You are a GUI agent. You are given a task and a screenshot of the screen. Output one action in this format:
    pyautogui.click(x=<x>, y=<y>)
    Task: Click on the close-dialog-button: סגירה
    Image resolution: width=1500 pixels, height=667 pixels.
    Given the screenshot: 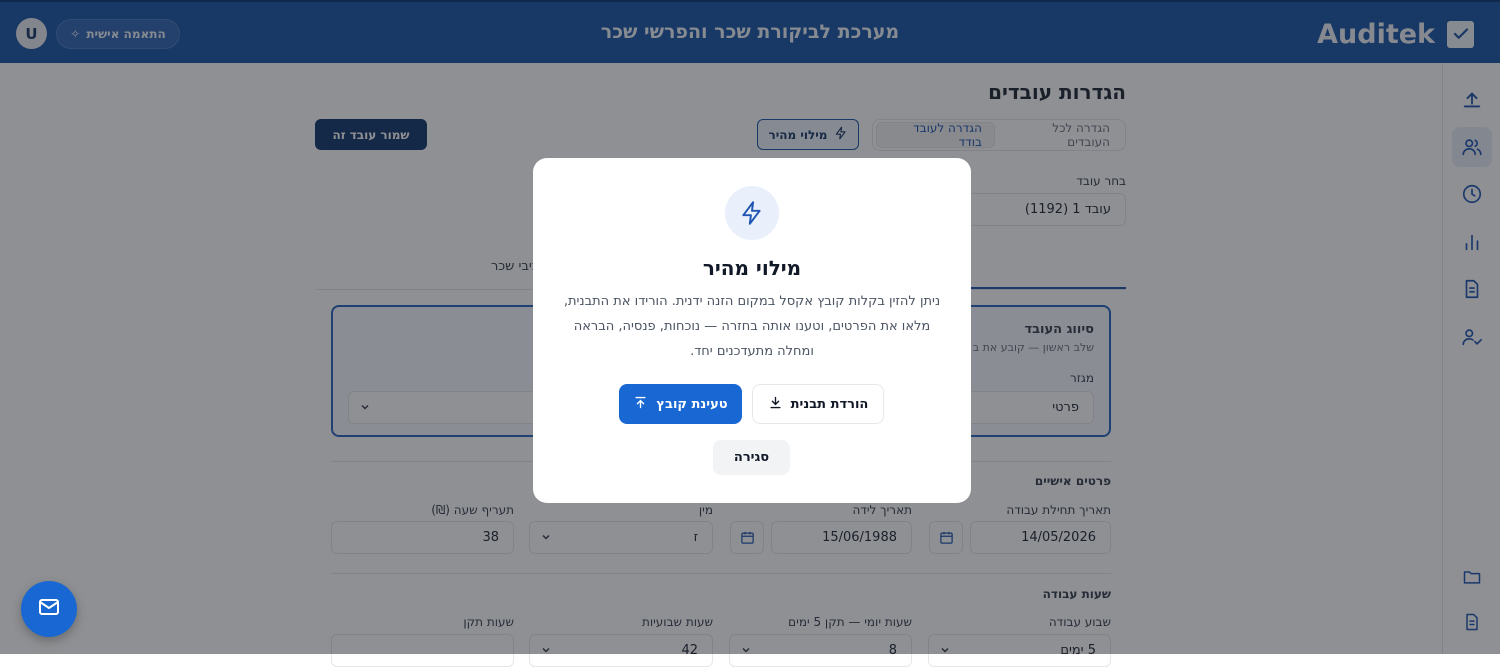 What is the action you would take?
    pyautogui.click(x=751, y=457)
    